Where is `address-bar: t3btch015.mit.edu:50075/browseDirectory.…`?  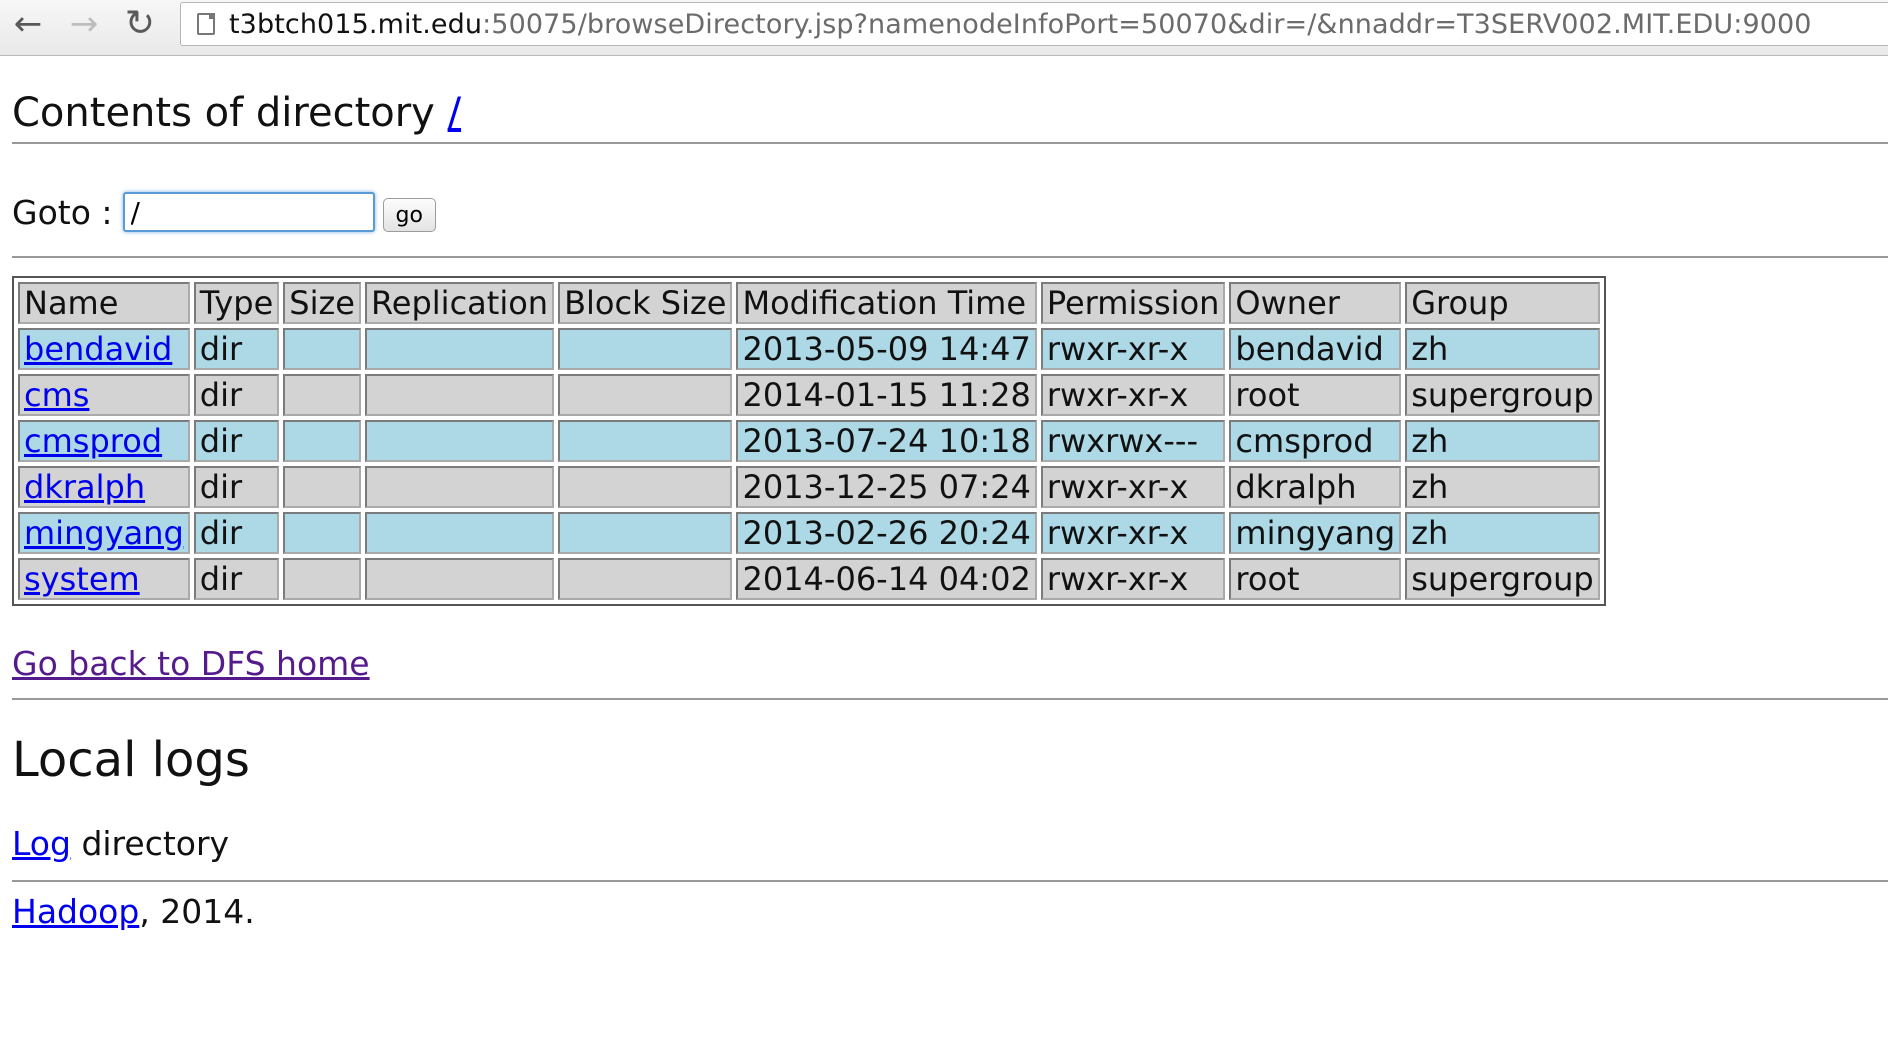 address-bar: t3btch015.mit.edu:50075/browseDirectory.… is located at coordinates (1034, 24).